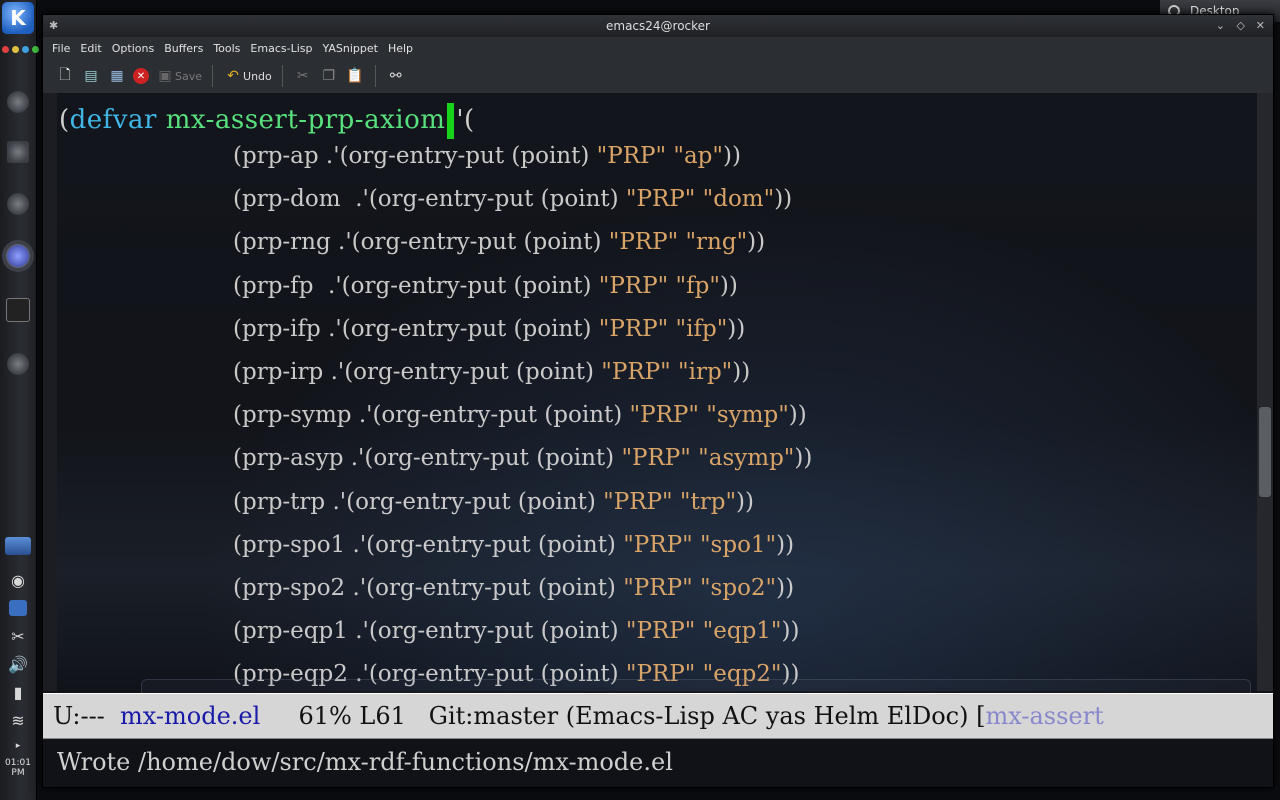 Image resolution: width=1280 pixels, height=800 pixels. What do you see at coordinates (18, 664) in the screenshot?
I see `volume-icon: 🔊` at bounding box center [18, 664].